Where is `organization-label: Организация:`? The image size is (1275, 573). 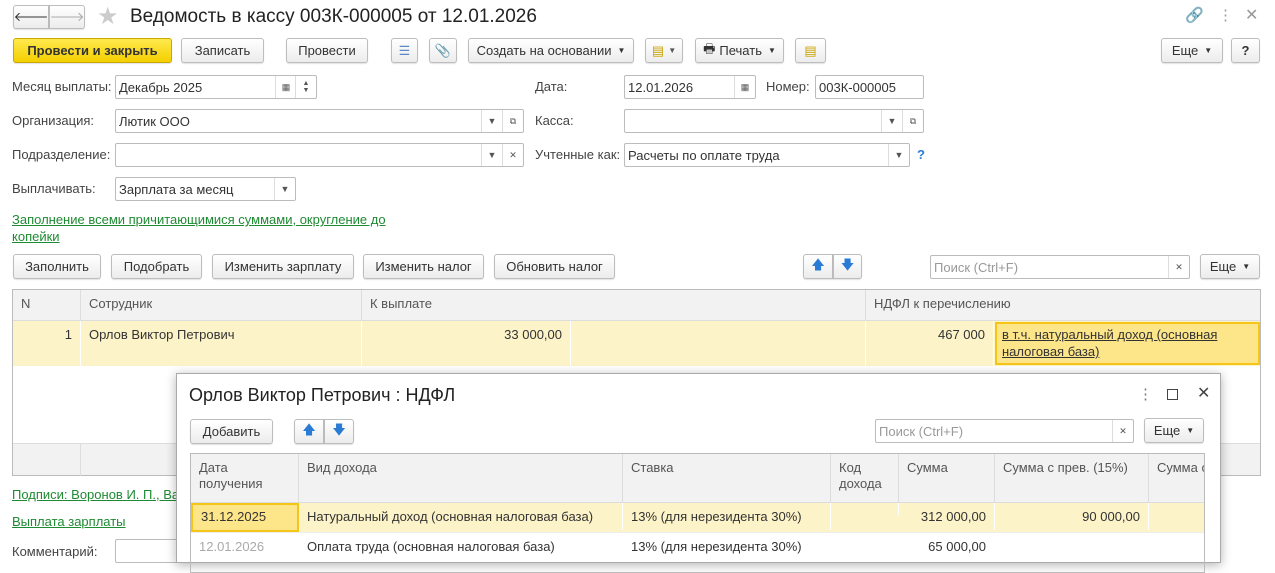 organization-label: Организация: is located at coordinates (53, 120).